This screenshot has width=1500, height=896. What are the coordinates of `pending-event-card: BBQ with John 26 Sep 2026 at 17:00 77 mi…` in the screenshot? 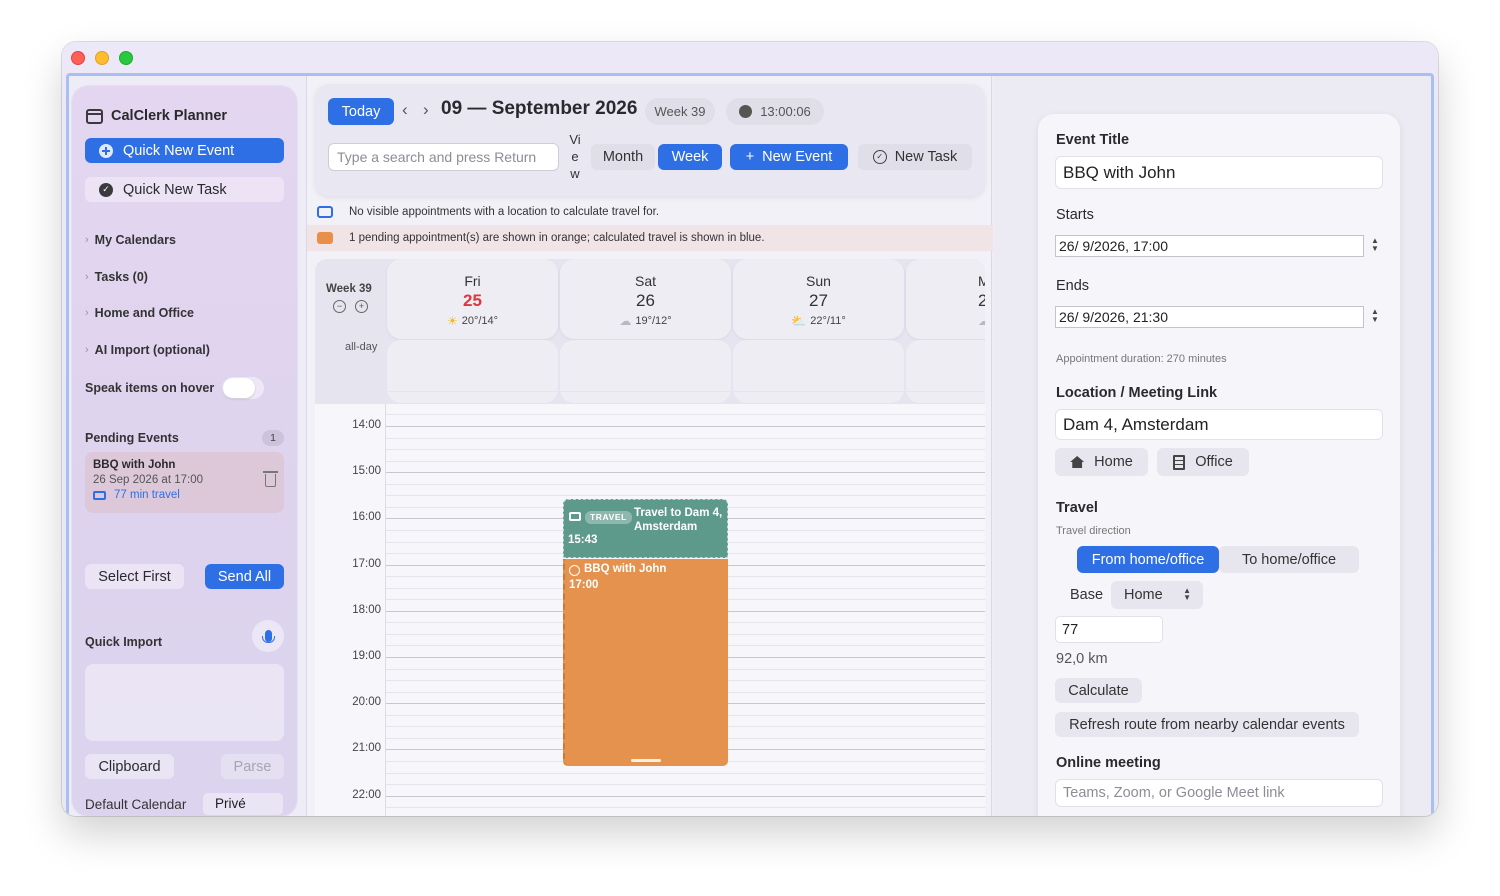 It's located at (184, 482).